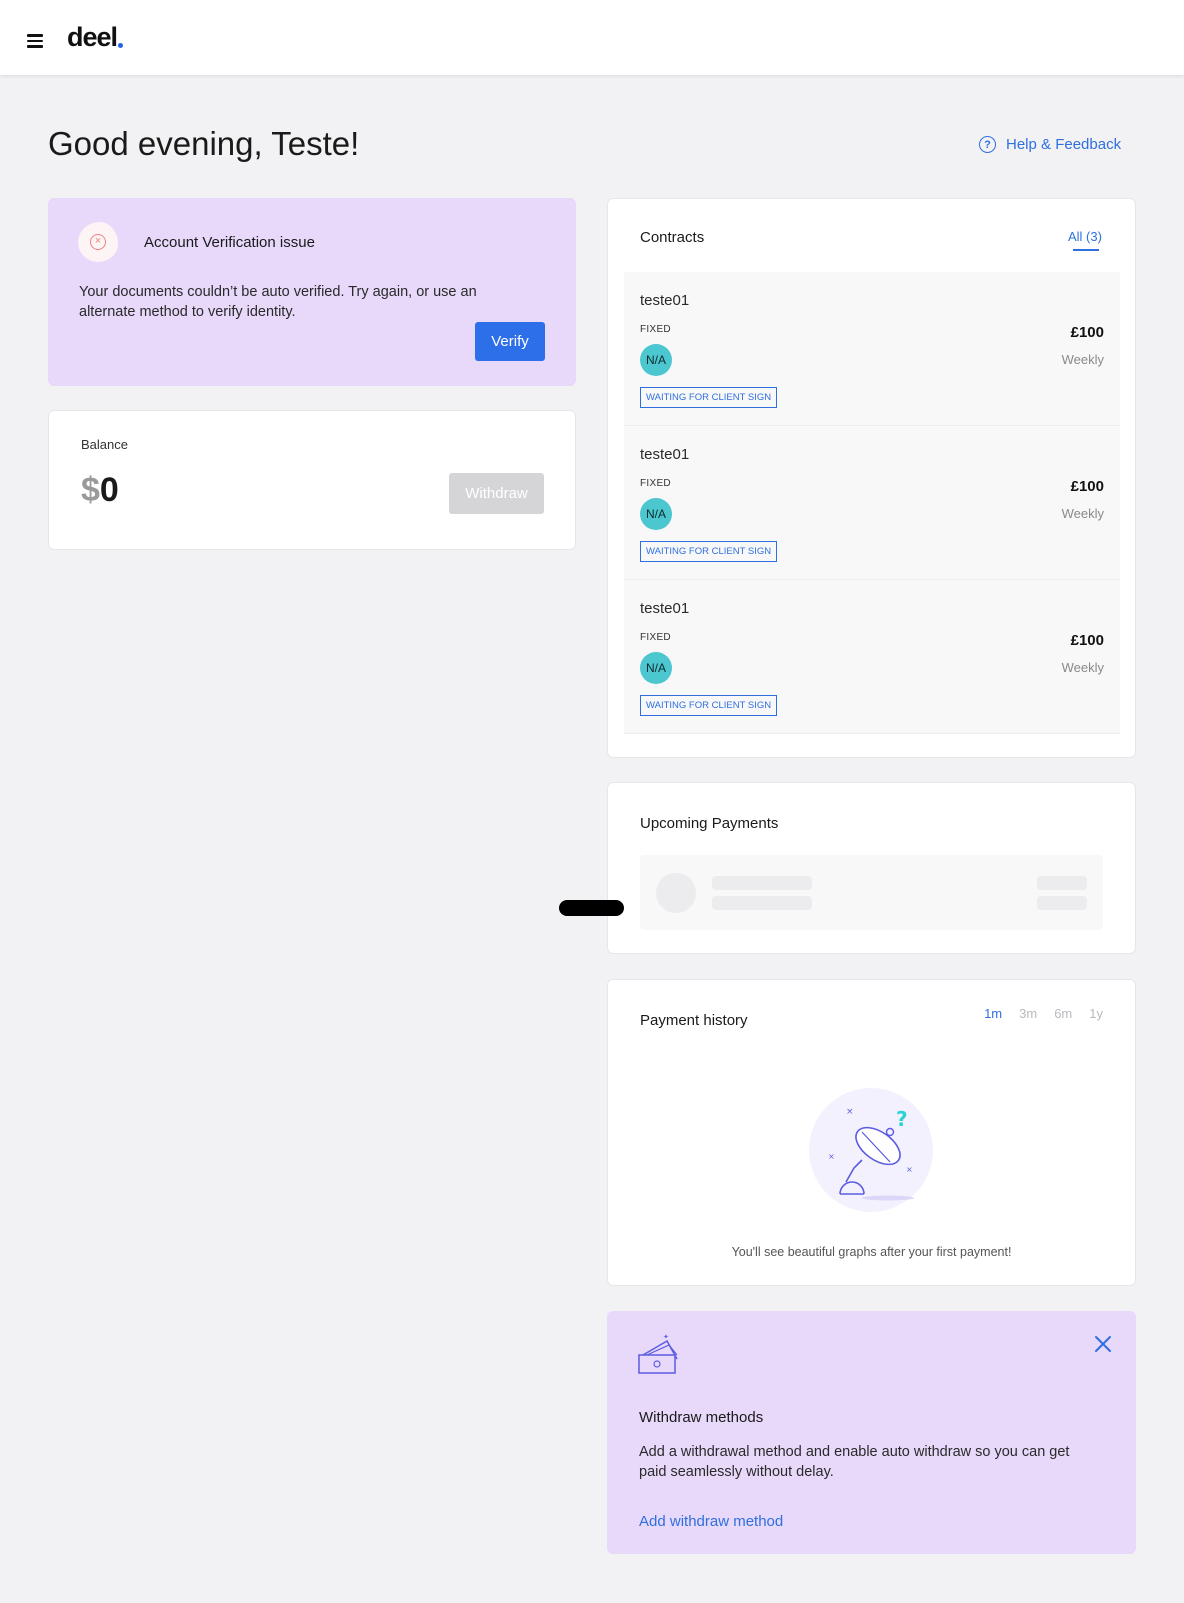 The image size is (1184, 1603). I want to click on verify-button: Verify, so click(510, 341).